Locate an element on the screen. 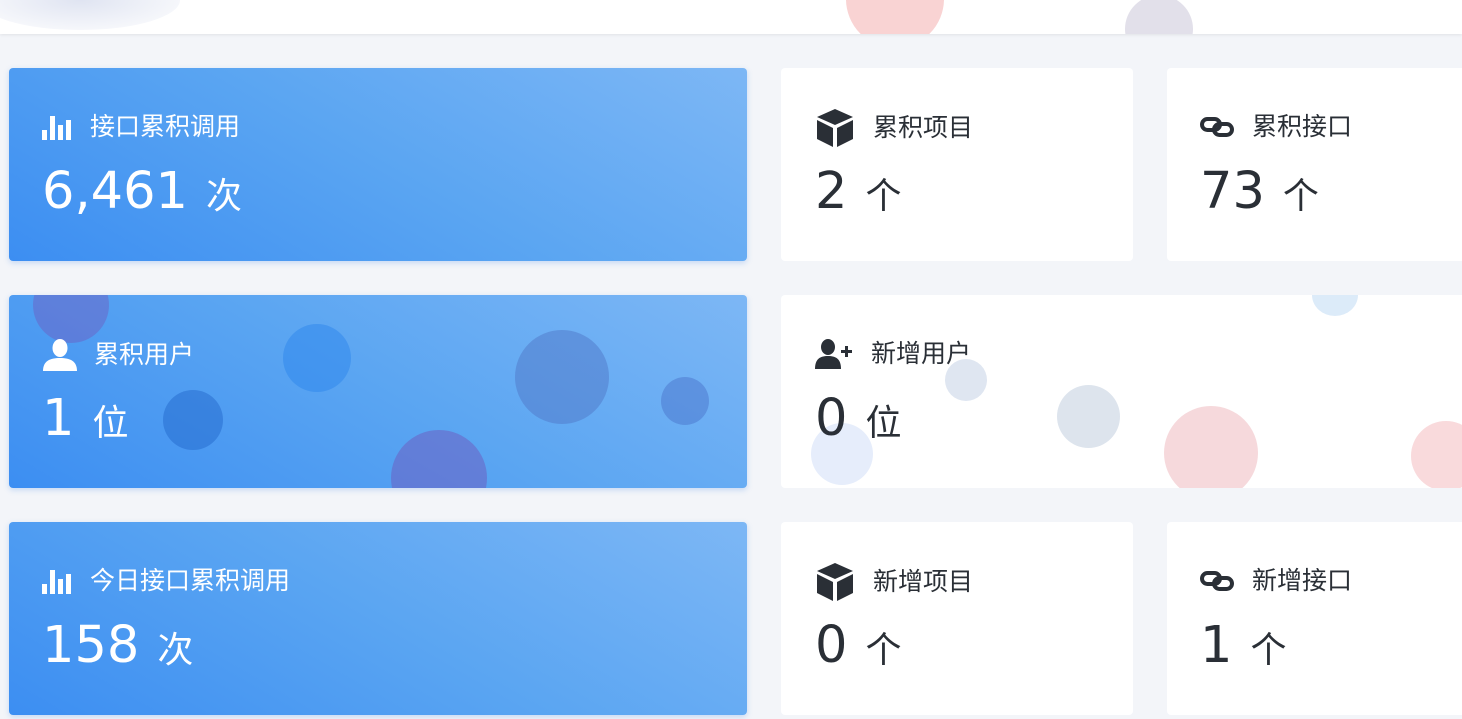 The height and width of the screenshot is (719, 1462). stat-title: 新增接口 is located at coordinates (1302, 580).